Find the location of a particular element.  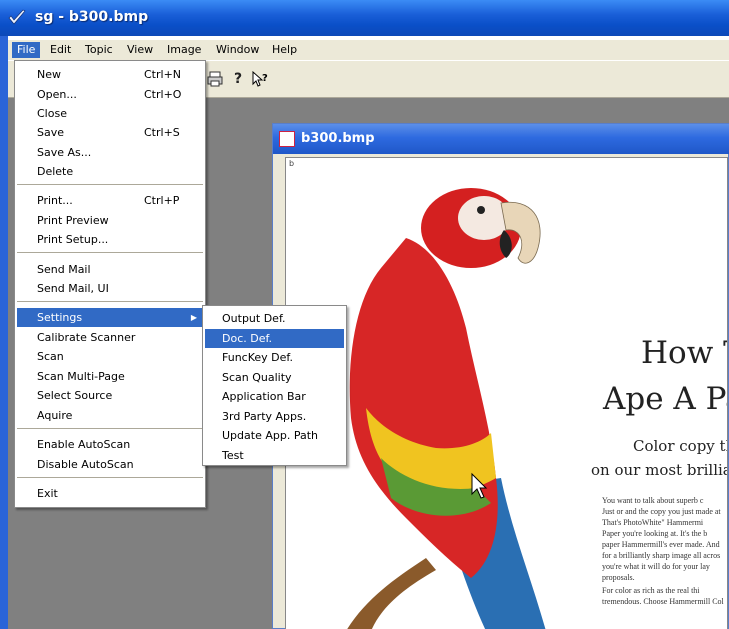

ad-body-line: Paper you're looking at. It's the b is located at coordinates (655, 533).